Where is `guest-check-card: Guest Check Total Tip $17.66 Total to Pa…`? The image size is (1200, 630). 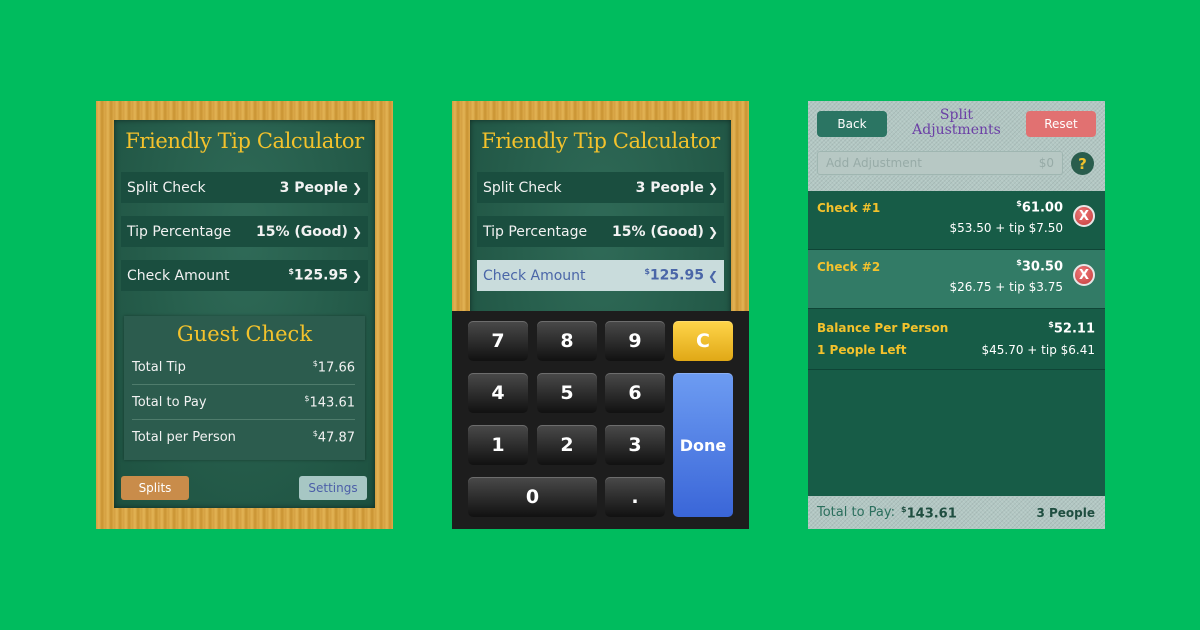
guest-check-card: Guest Check Total Tip $17.66 Total to Pa… is located at coordinates (244, 388).